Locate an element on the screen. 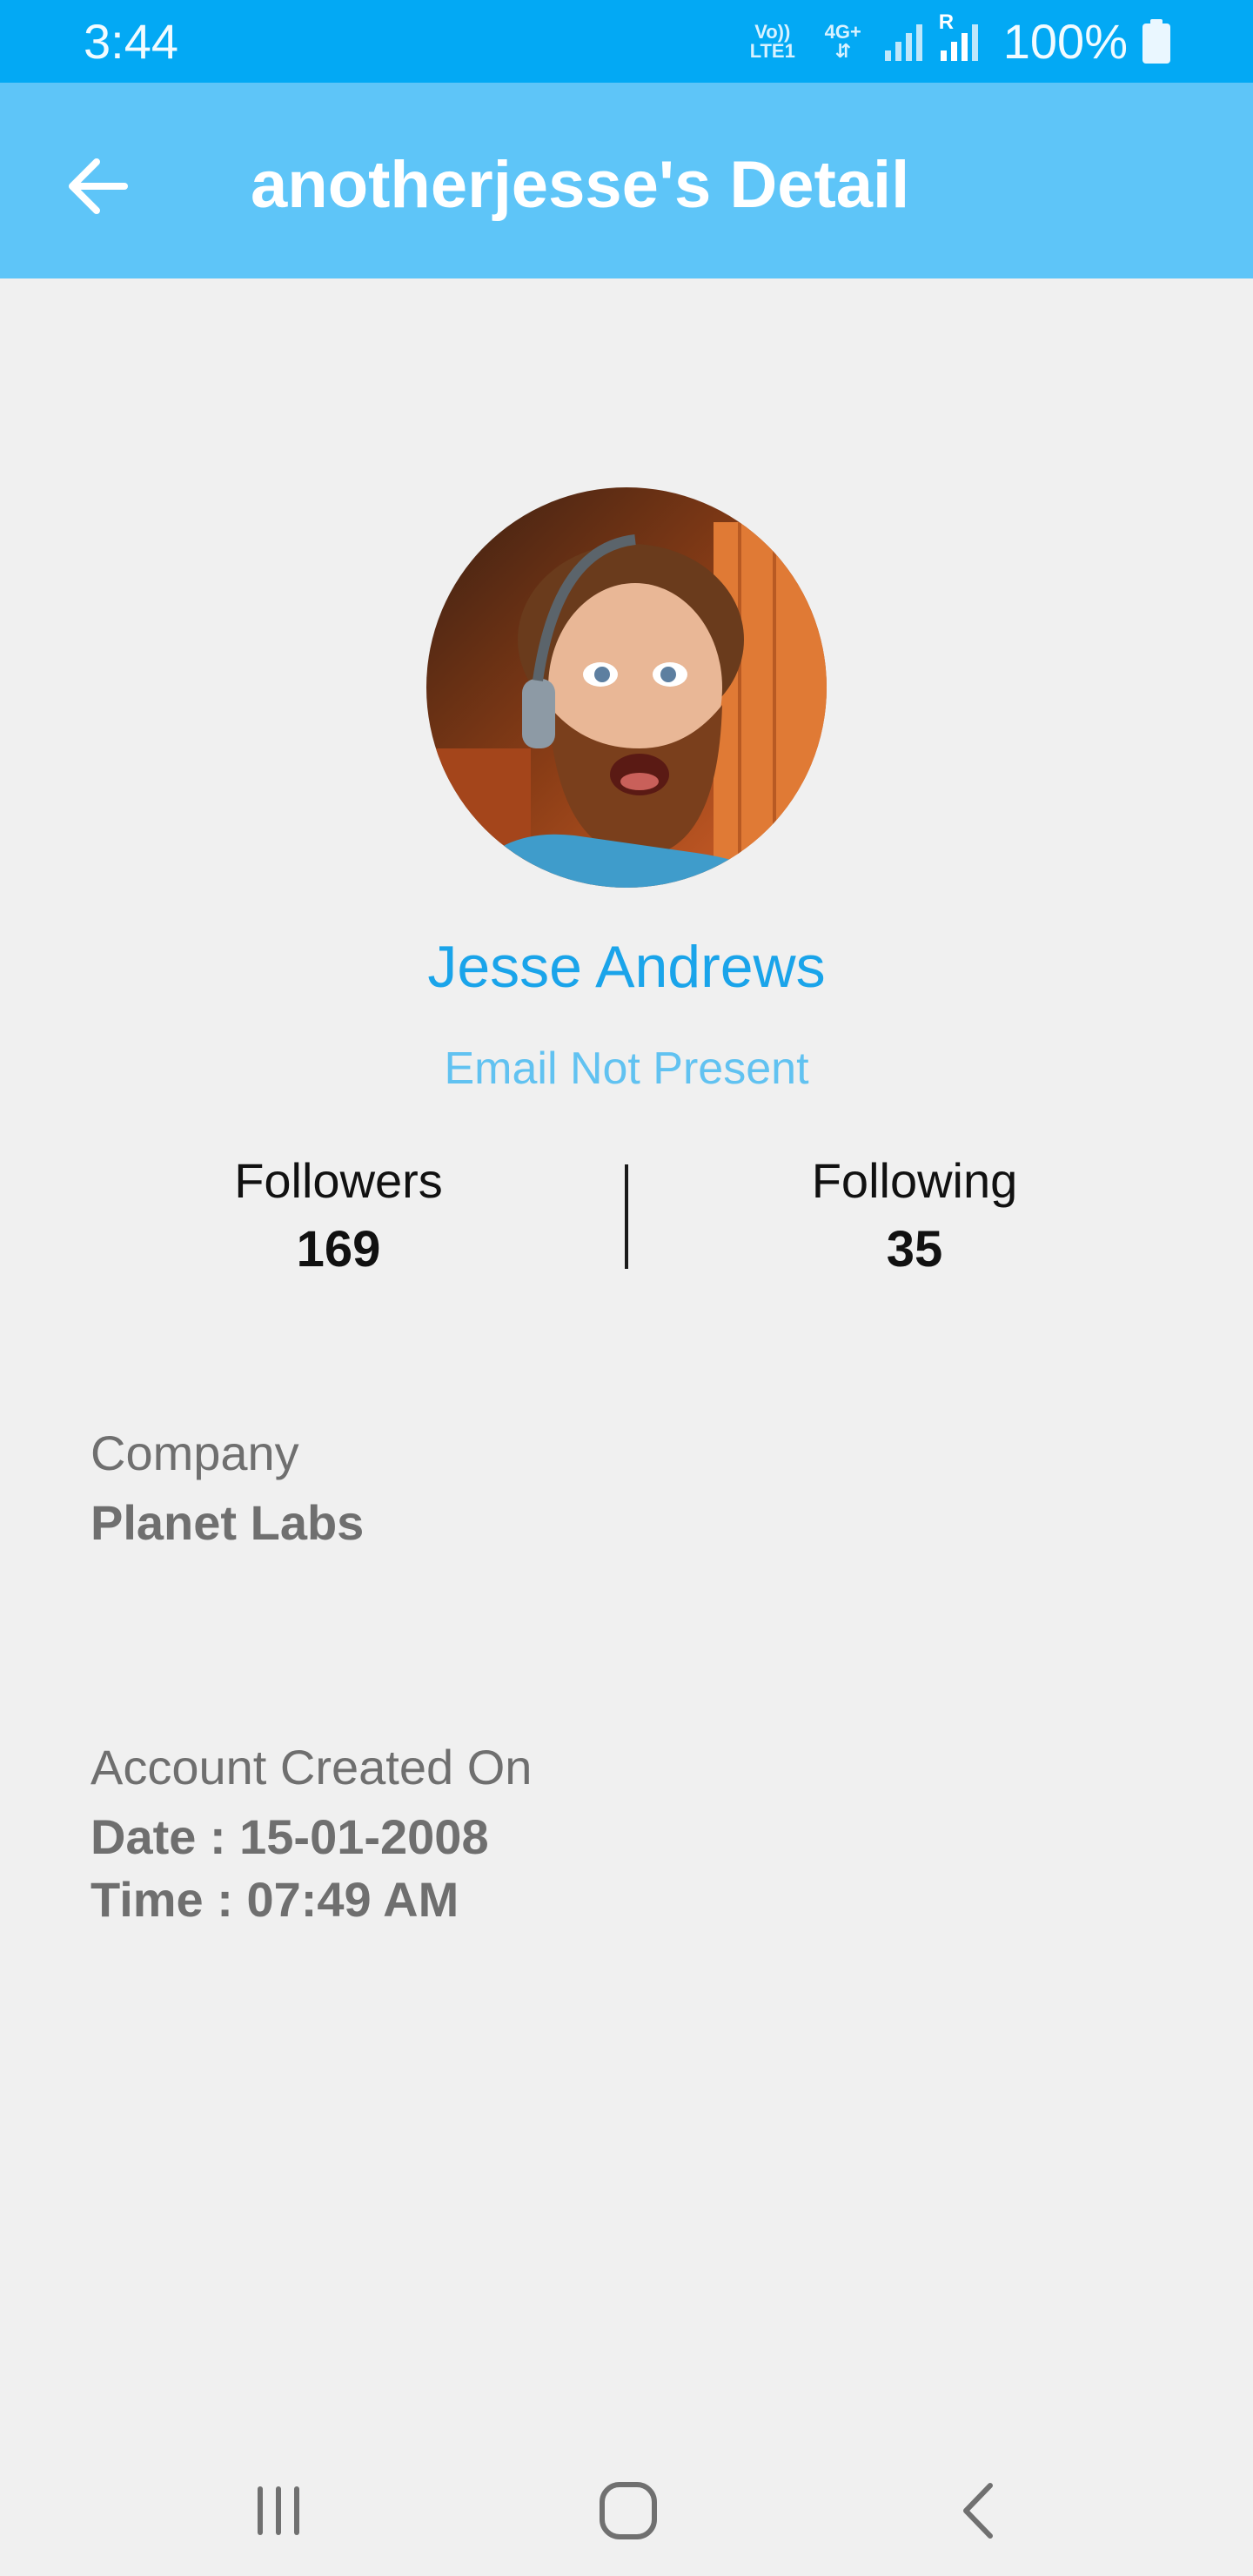 Image resolution: width=1253 pixels, height=2576 pixels. volte-indicator: Vo)) LTE1 is located at coordinates (772, 42).